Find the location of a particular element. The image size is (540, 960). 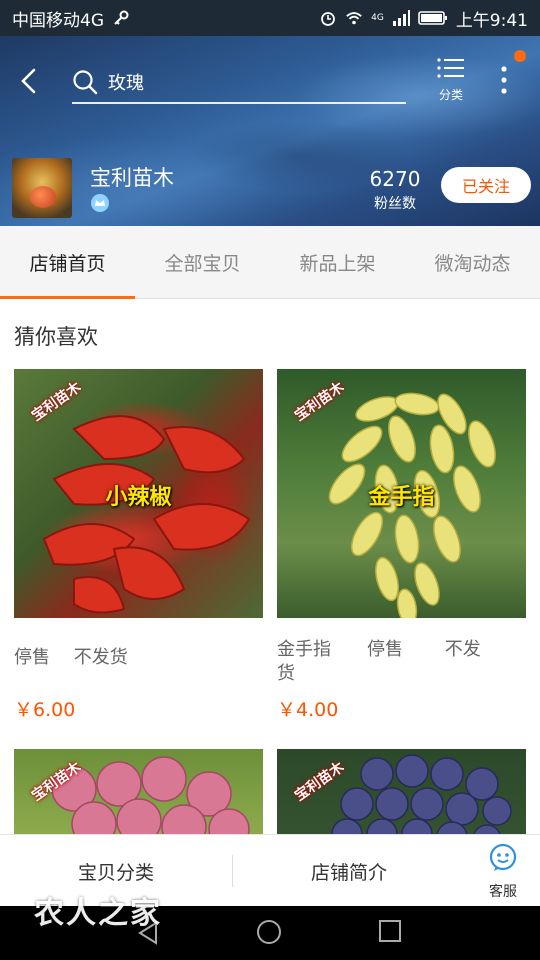

customer-service-label: 客服 is located at coordinates (503, 892).